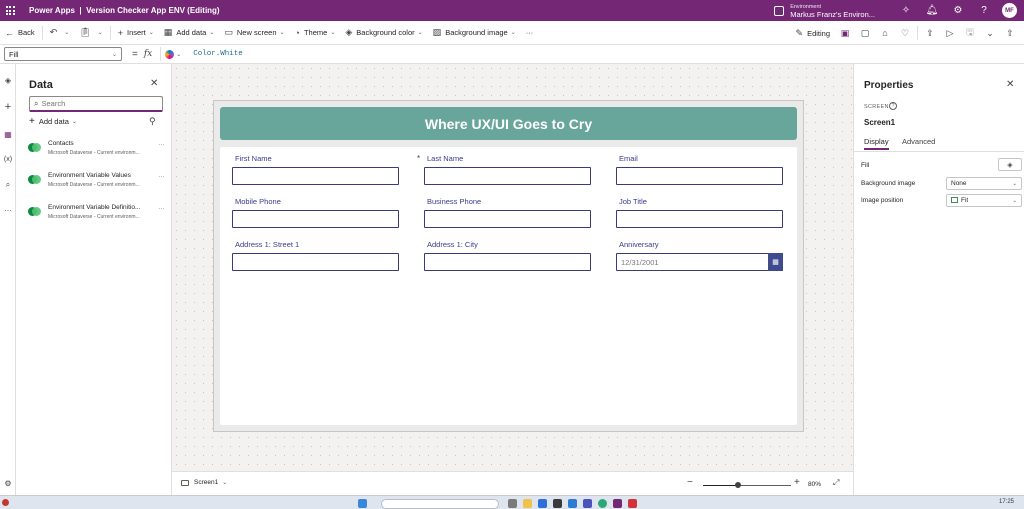 This screenshot has height=509, width=1024. Describe the element at coordinates (865, 33) in the screenshot. I see `comments-icon: ▢` at that location.